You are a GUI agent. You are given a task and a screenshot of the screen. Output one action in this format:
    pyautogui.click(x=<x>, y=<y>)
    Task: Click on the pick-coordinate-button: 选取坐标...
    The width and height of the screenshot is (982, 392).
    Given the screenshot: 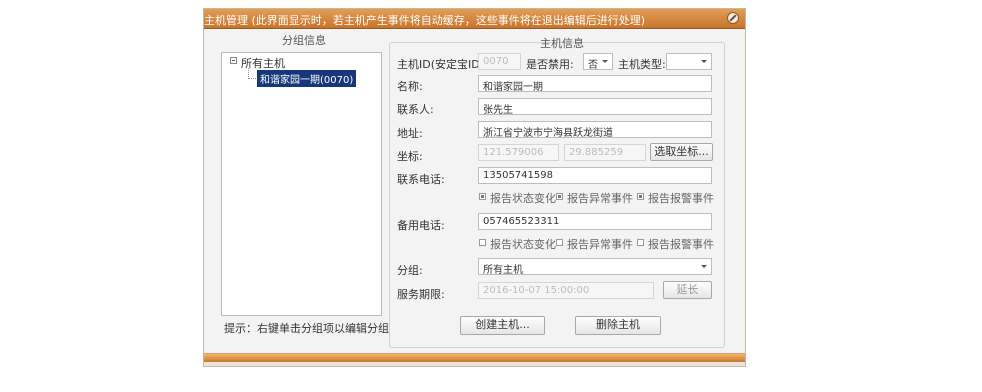 What is the action you would take?
    pyautogui.click(x=681, y=152)
    